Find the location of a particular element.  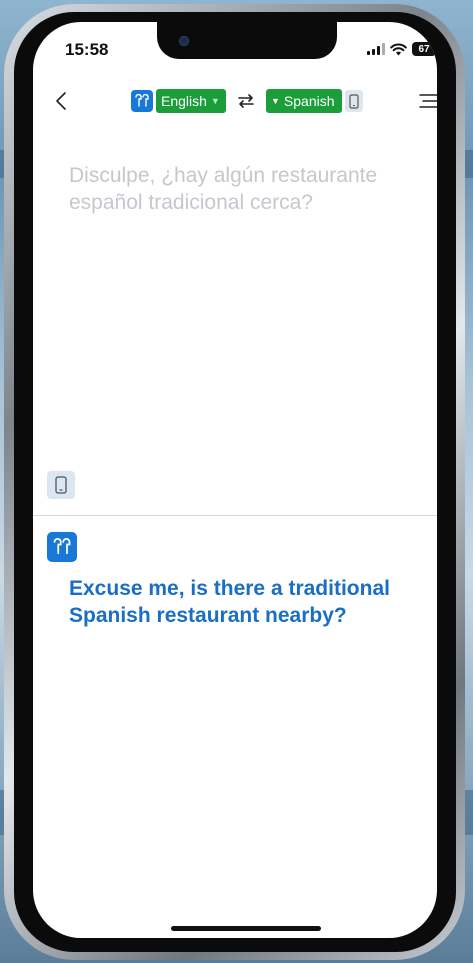

translator-toolbar: English ▼ ▼ Spanish is located at coordinates (235, 101).